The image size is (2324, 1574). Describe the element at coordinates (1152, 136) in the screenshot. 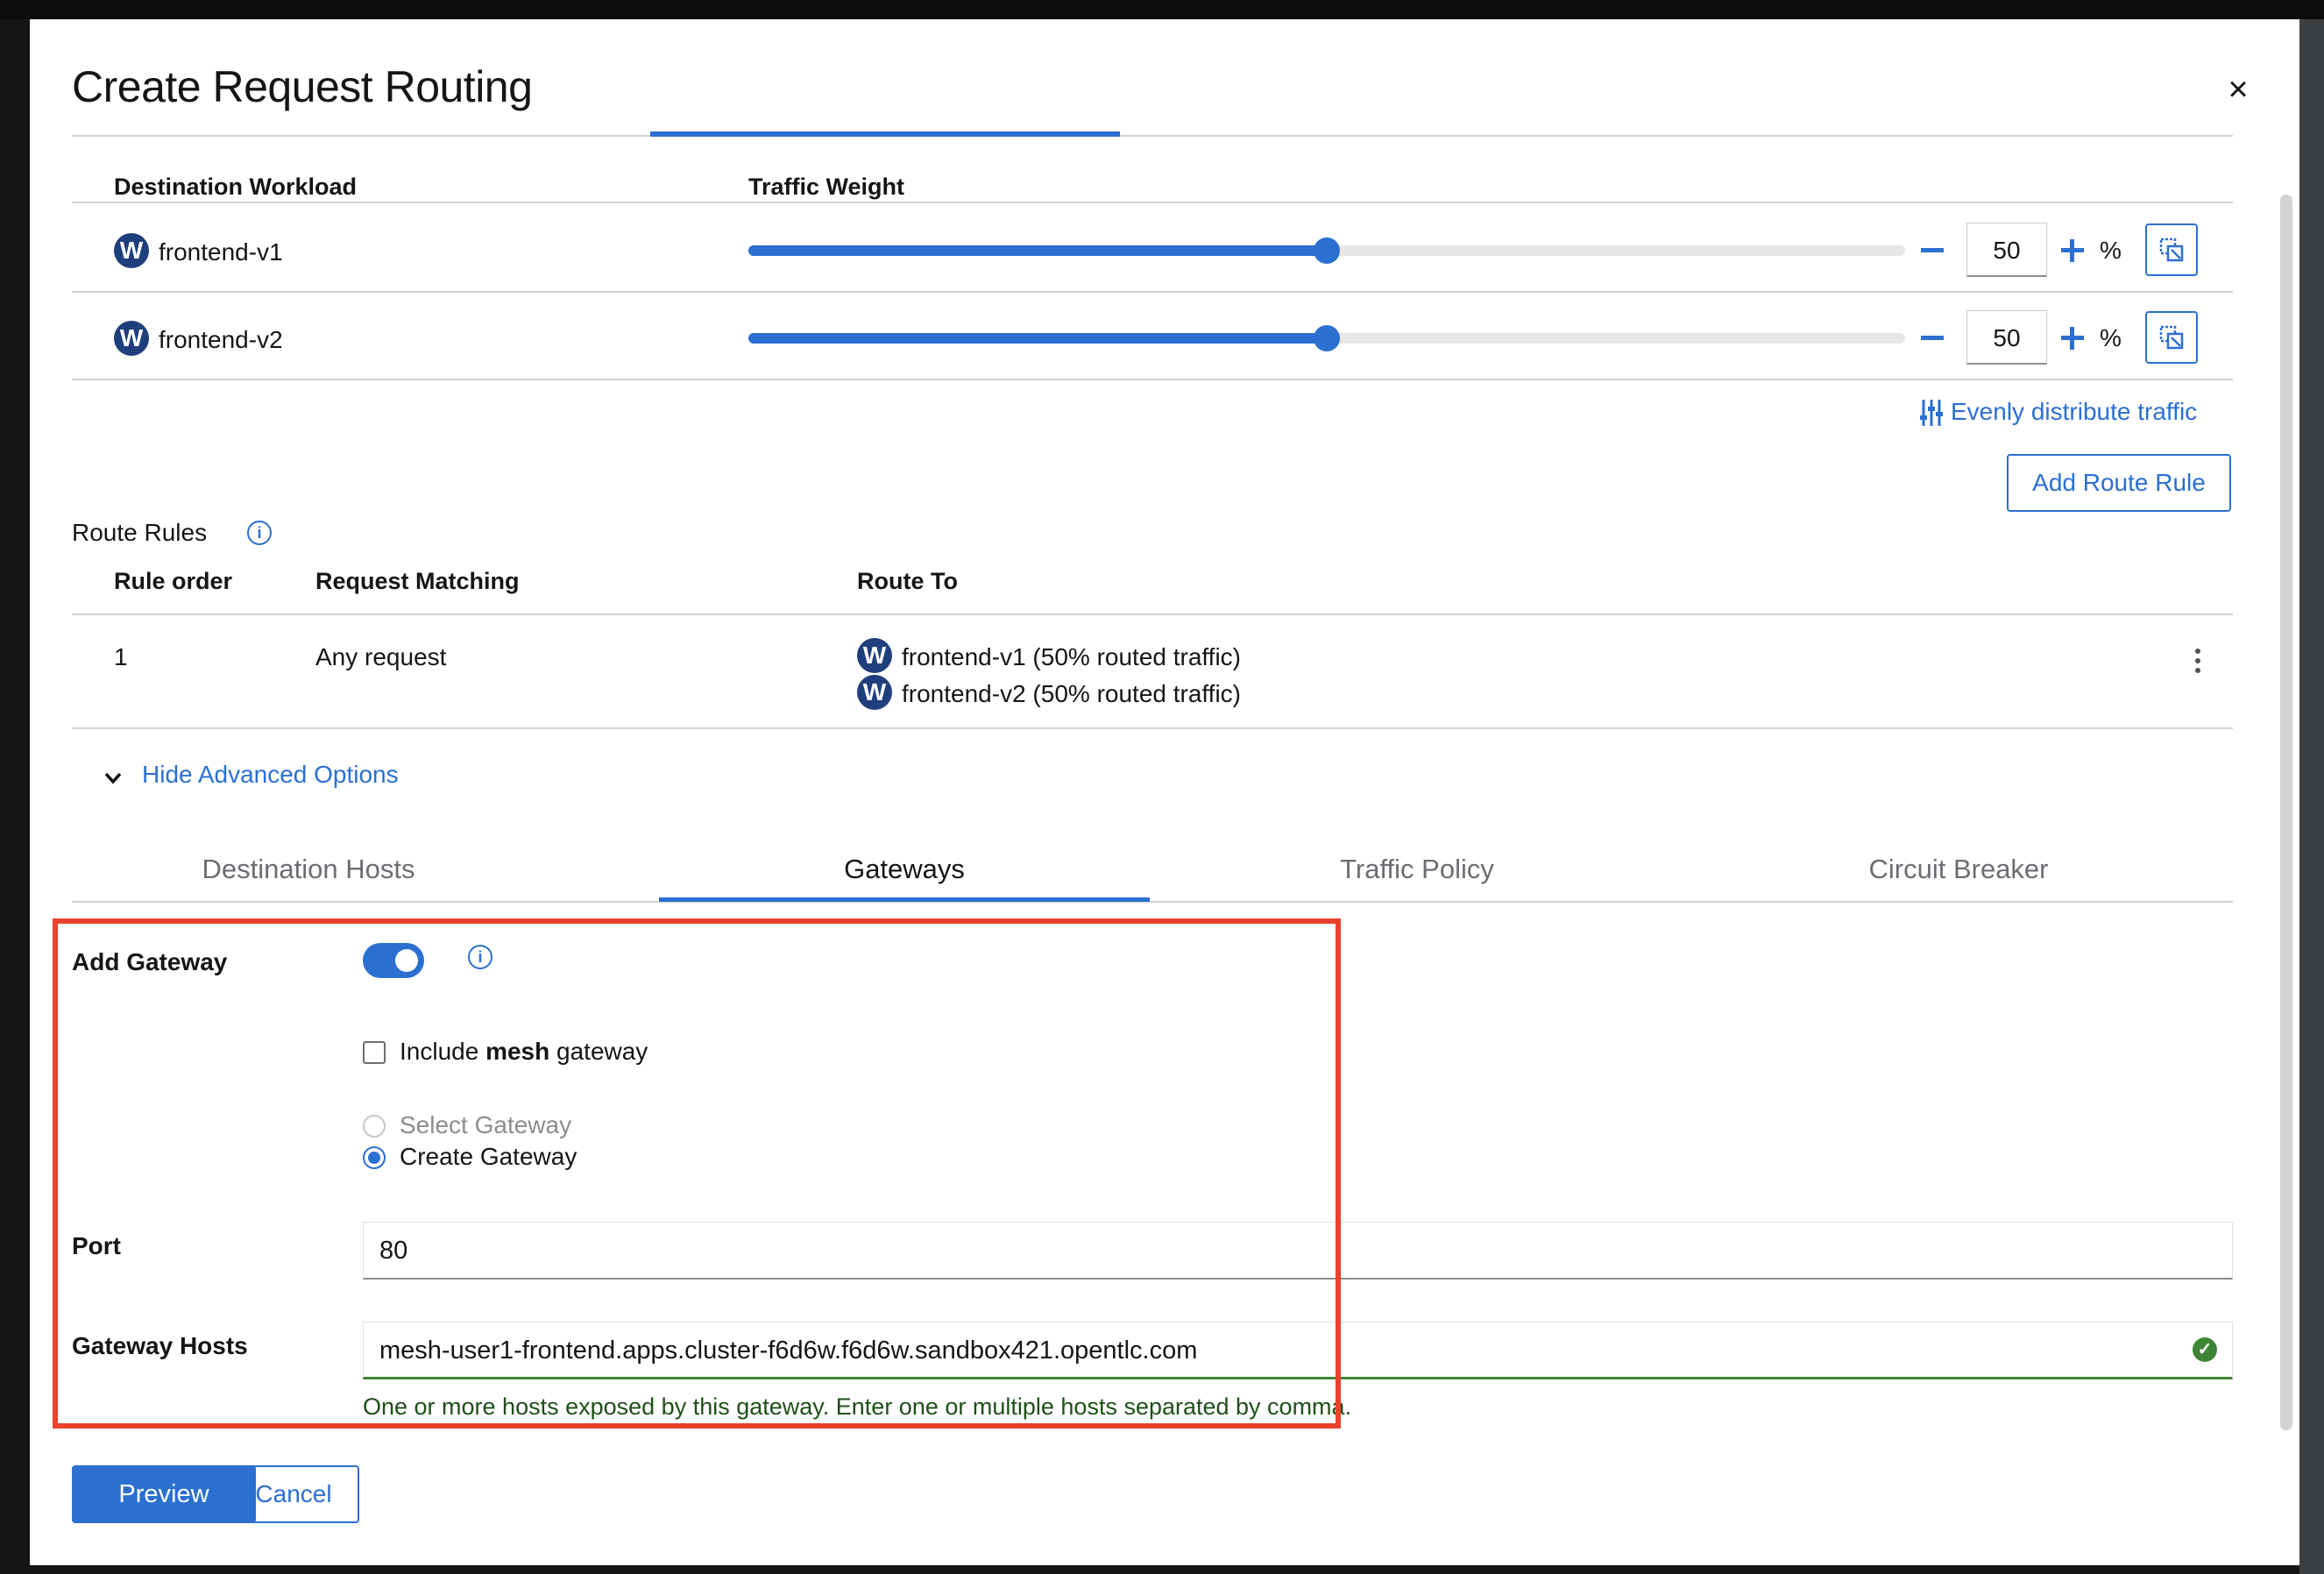

I see `top-tabs-divider` at that location.